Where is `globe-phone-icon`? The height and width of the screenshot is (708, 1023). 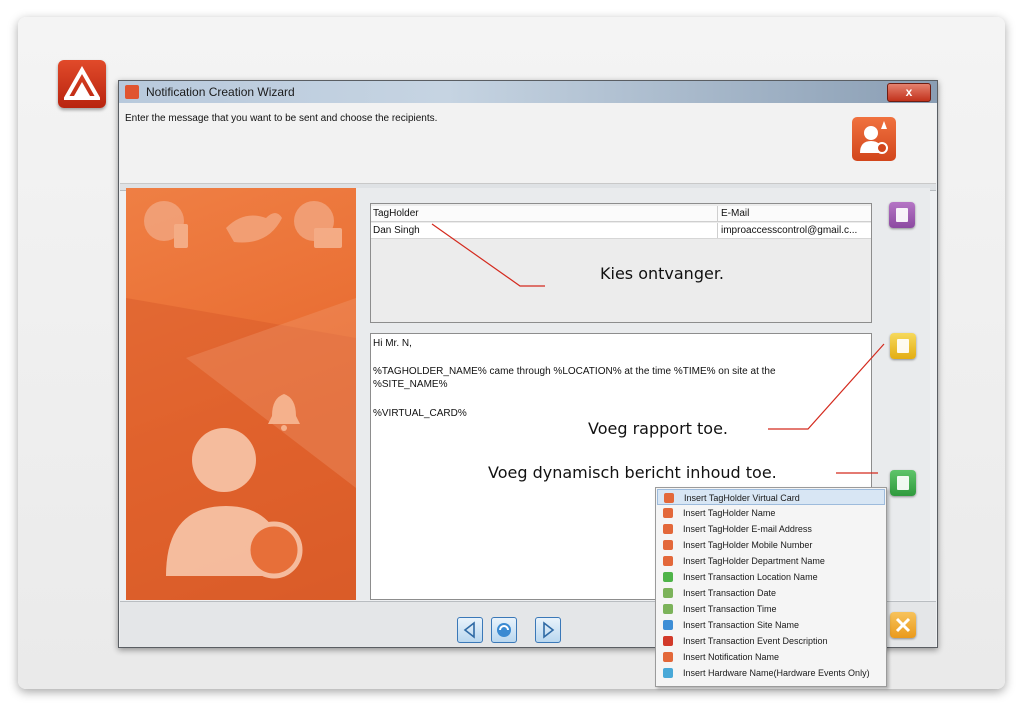 globe-phone-icon is located at coordinates (166, 224).